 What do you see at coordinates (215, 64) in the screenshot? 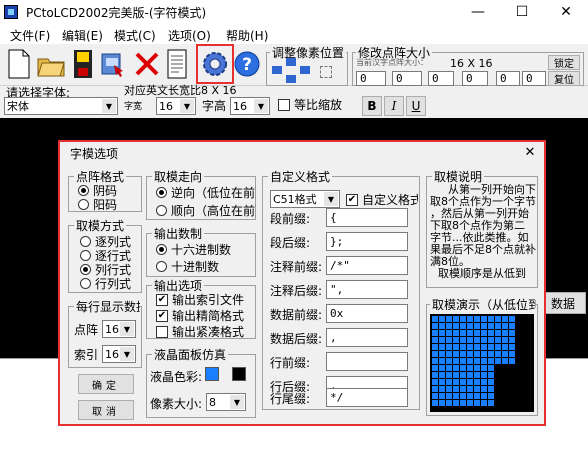
I see `settings-gear-icon` at bounding box center [215, 64].